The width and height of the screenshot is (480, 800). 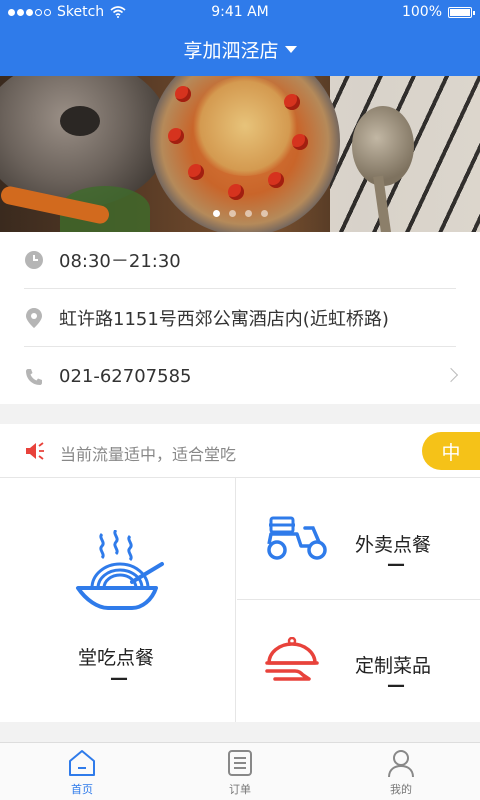 What do you see at coordinates (35, 451) in the screenshot?
I see `speaker-icon` at bounding box center [35, 451].